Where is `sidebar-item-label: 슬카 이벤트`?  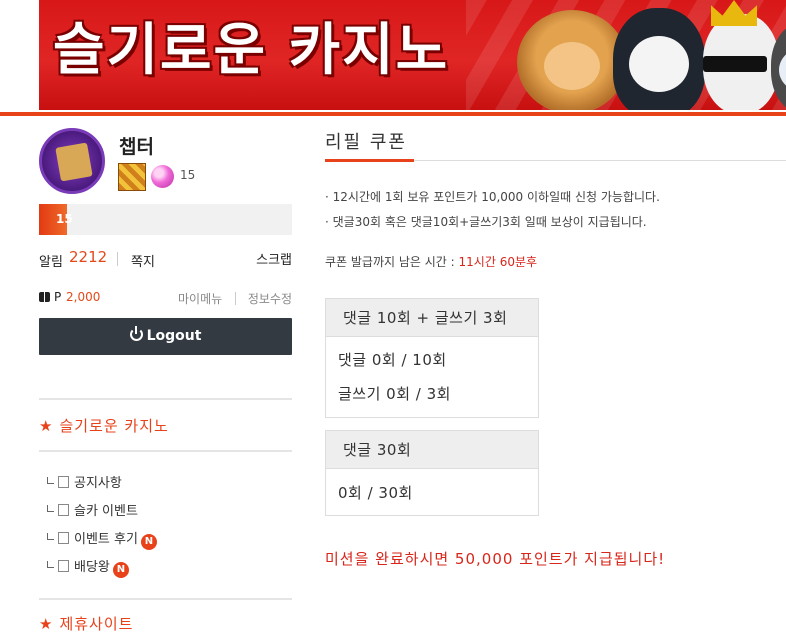 sidebar-item-label: 슬카 이벤트 is located at coordinates (106, 511).